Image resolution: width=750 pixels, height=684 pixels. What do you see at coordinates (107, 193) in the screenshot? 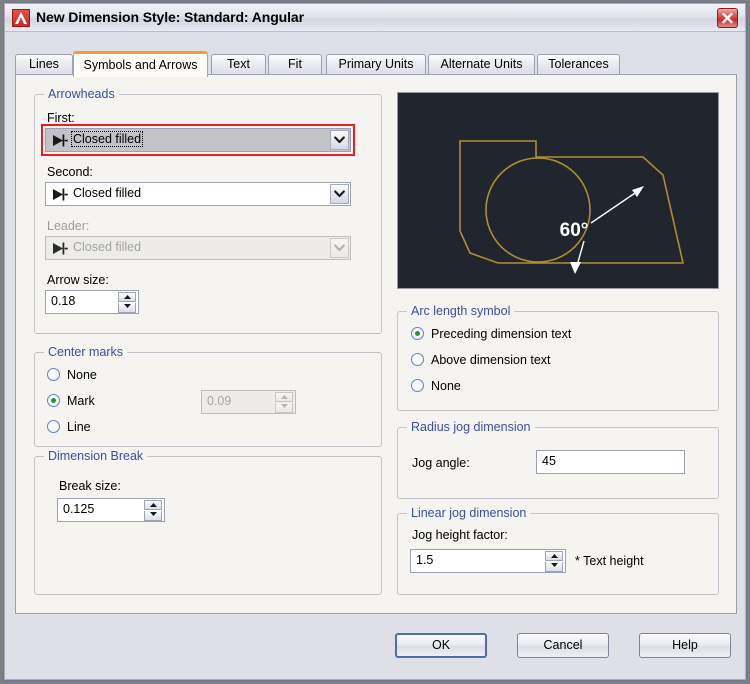
I see `second-arrowhead-value: Closed filled` at bounding box center [107, 193].